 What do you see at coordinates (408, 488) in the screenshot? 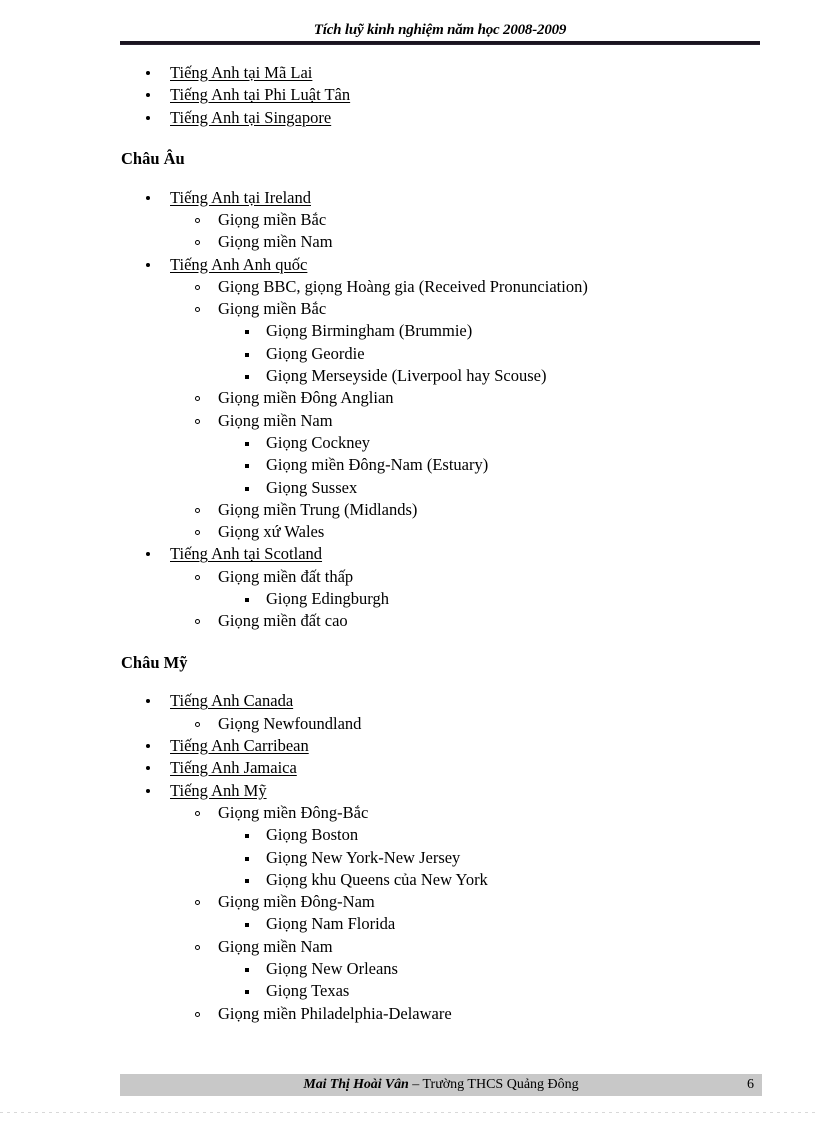
I see `list-item: Giọng Sussex` at bounding box center [408, 488].